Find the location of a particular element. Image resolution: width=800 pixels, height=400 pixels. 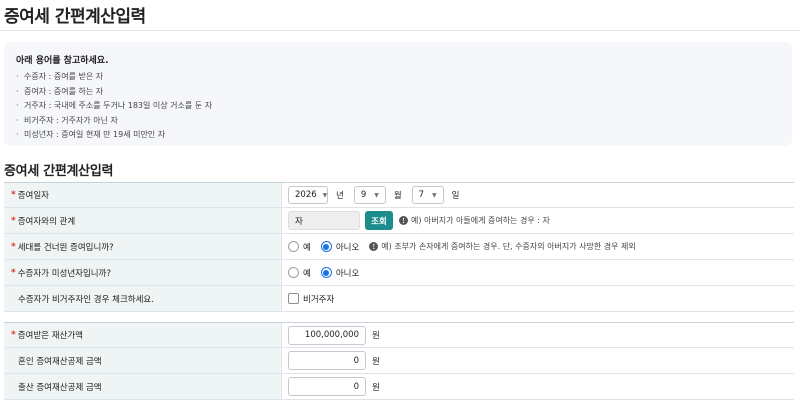

value-relation: 자 조회 ! 예) 아버지가 아들에게 증여하는 경우 : 자 is located at coordinates (538, 220).